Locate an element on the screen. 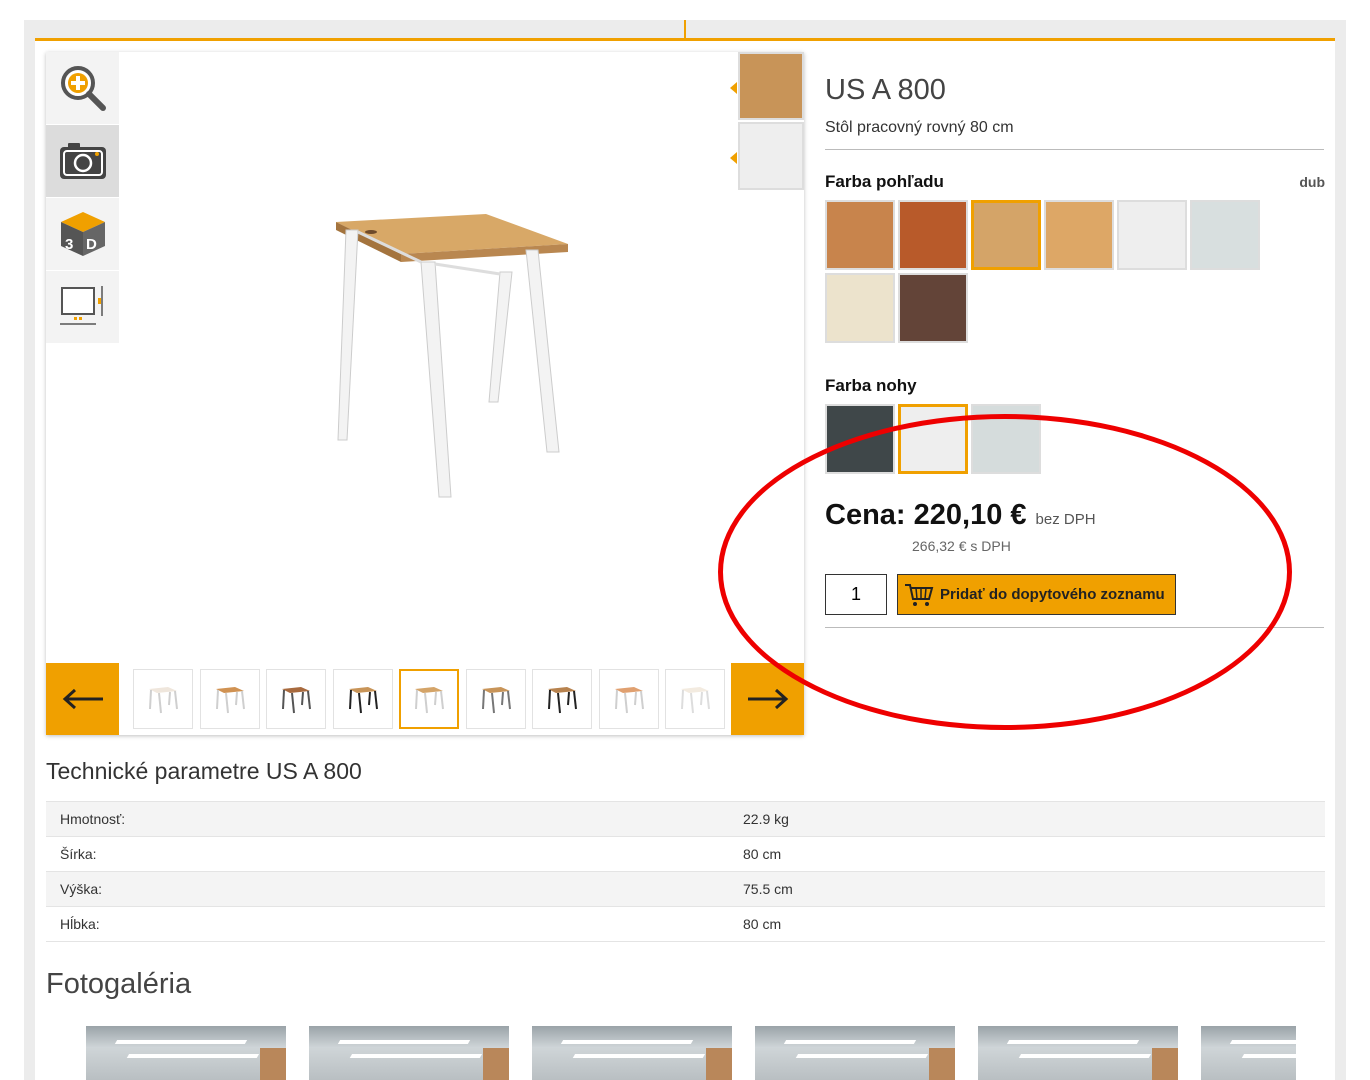 The width and height of the screenshot is (1370, 1080). arrow-left-icon is located at coordinates (82, 699).